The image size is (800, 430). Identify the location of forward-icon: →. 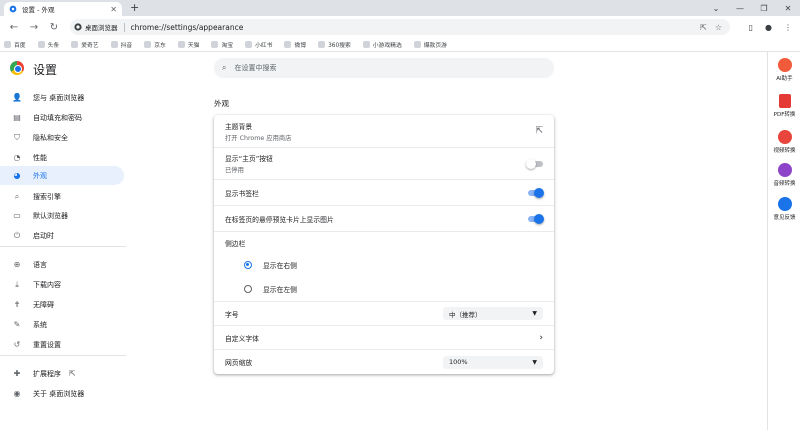
(34, 27).